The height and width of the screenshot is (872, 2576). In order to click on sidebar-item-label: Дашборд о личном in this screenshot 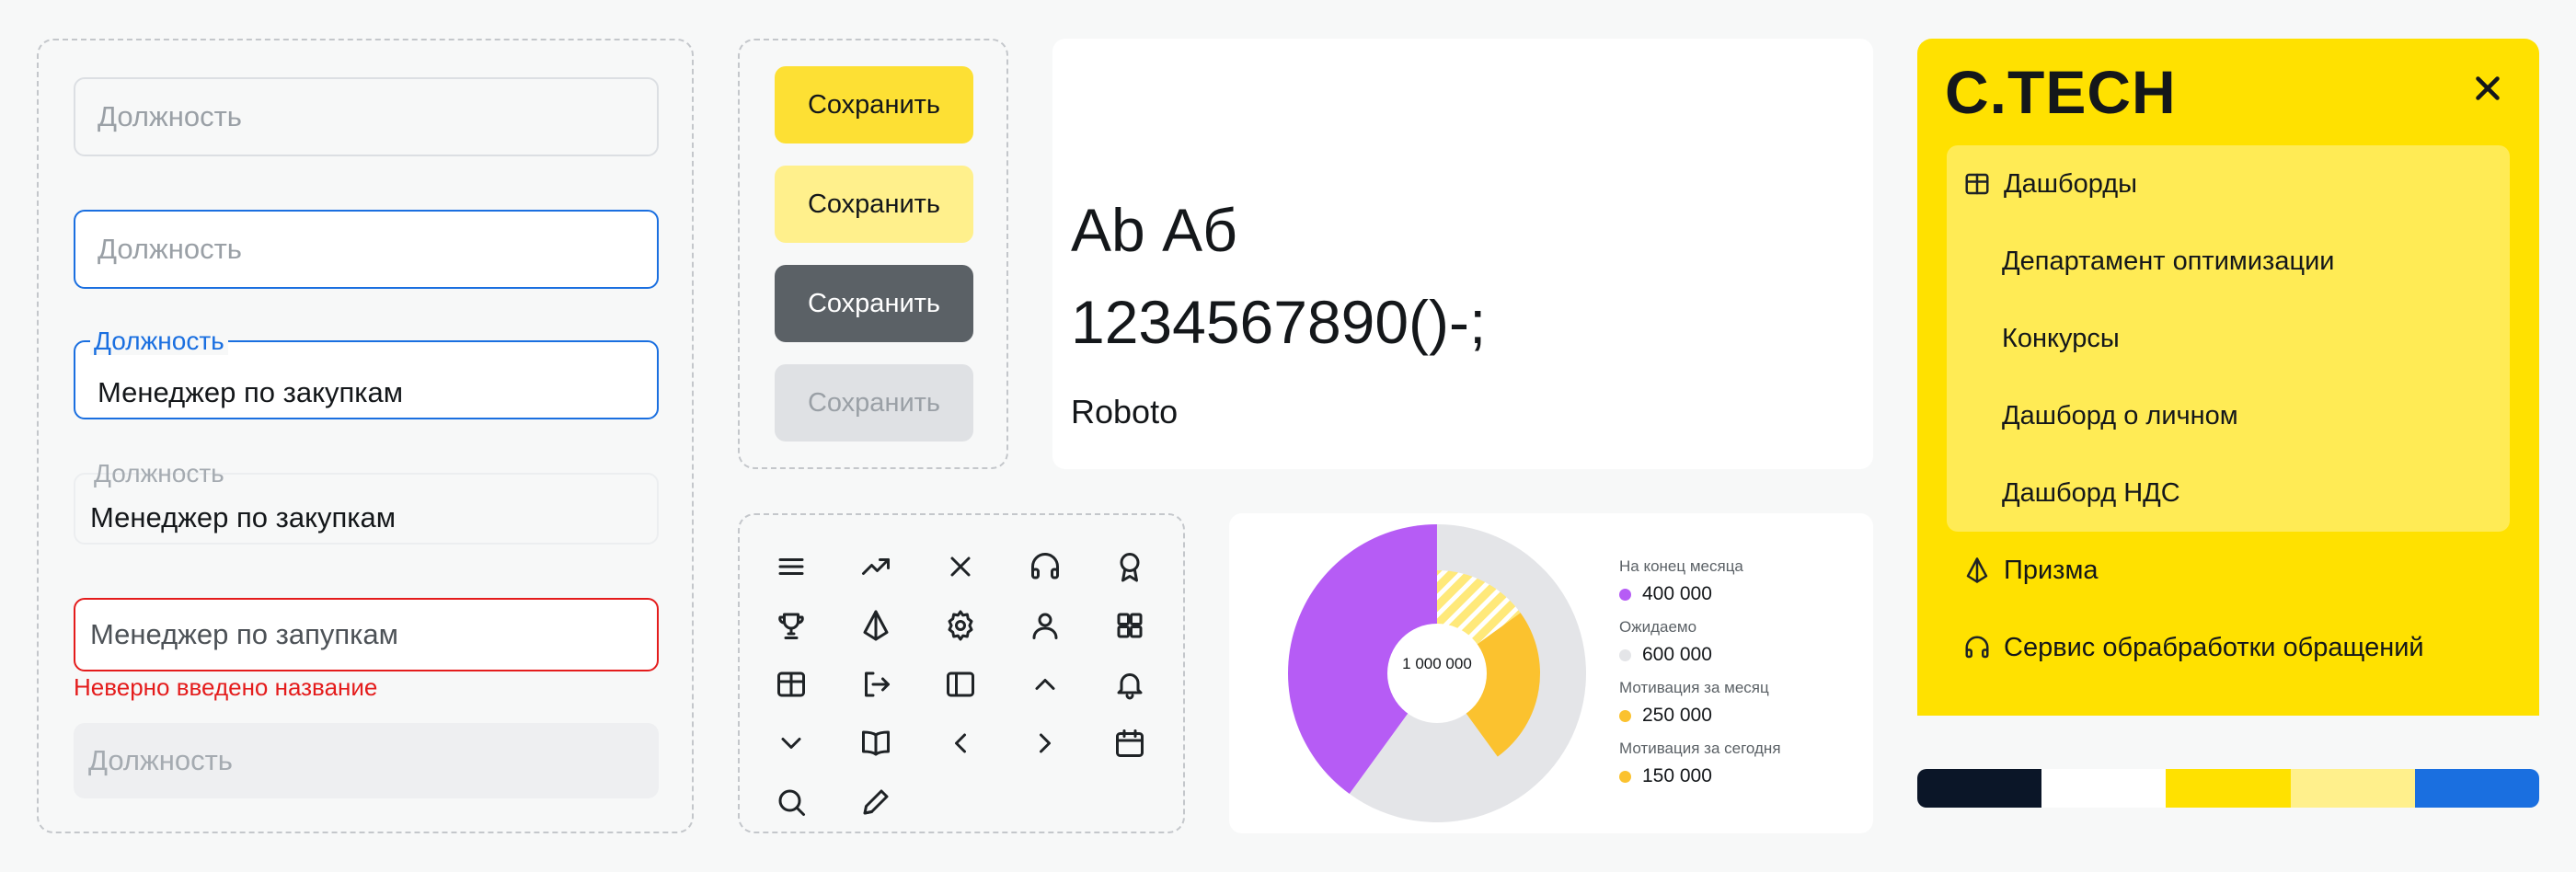, I will do `click(2120, 415)`.